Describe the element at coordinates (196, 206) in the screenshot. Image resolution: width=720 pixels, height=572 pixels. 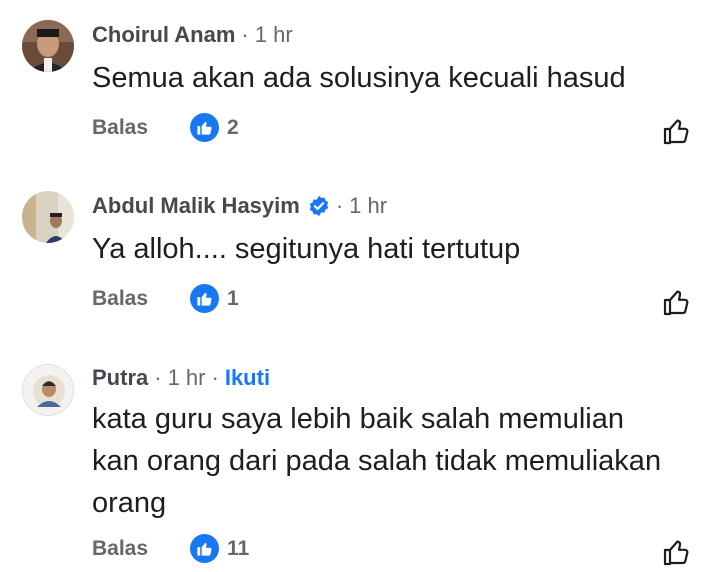
I see `author-name: Abdul Malik Hasyim` at that location.